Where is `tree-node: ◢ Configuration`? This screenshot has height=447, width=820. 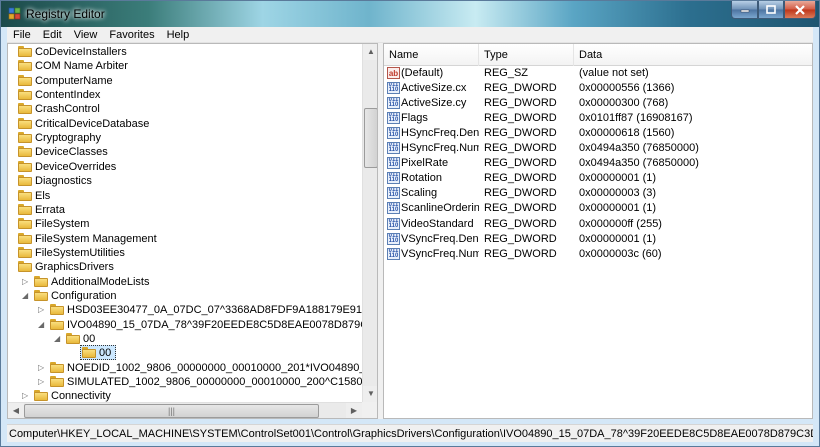 tree-node: ◢ Configuration is located at coordinates (185, 296).